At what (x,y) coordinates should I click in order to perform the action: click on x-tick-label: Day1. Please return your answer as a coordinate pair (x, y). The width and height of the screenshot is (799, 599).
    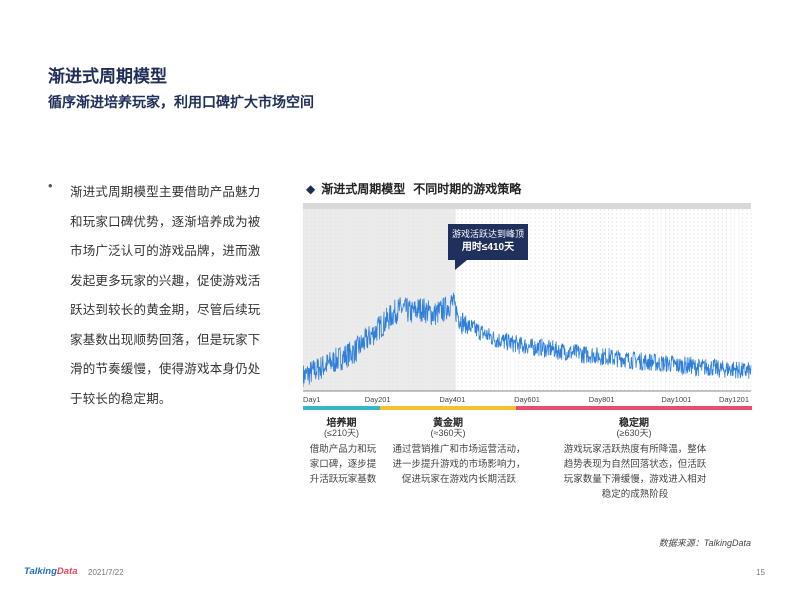
    Looking at the image, I should click on (312, 399).